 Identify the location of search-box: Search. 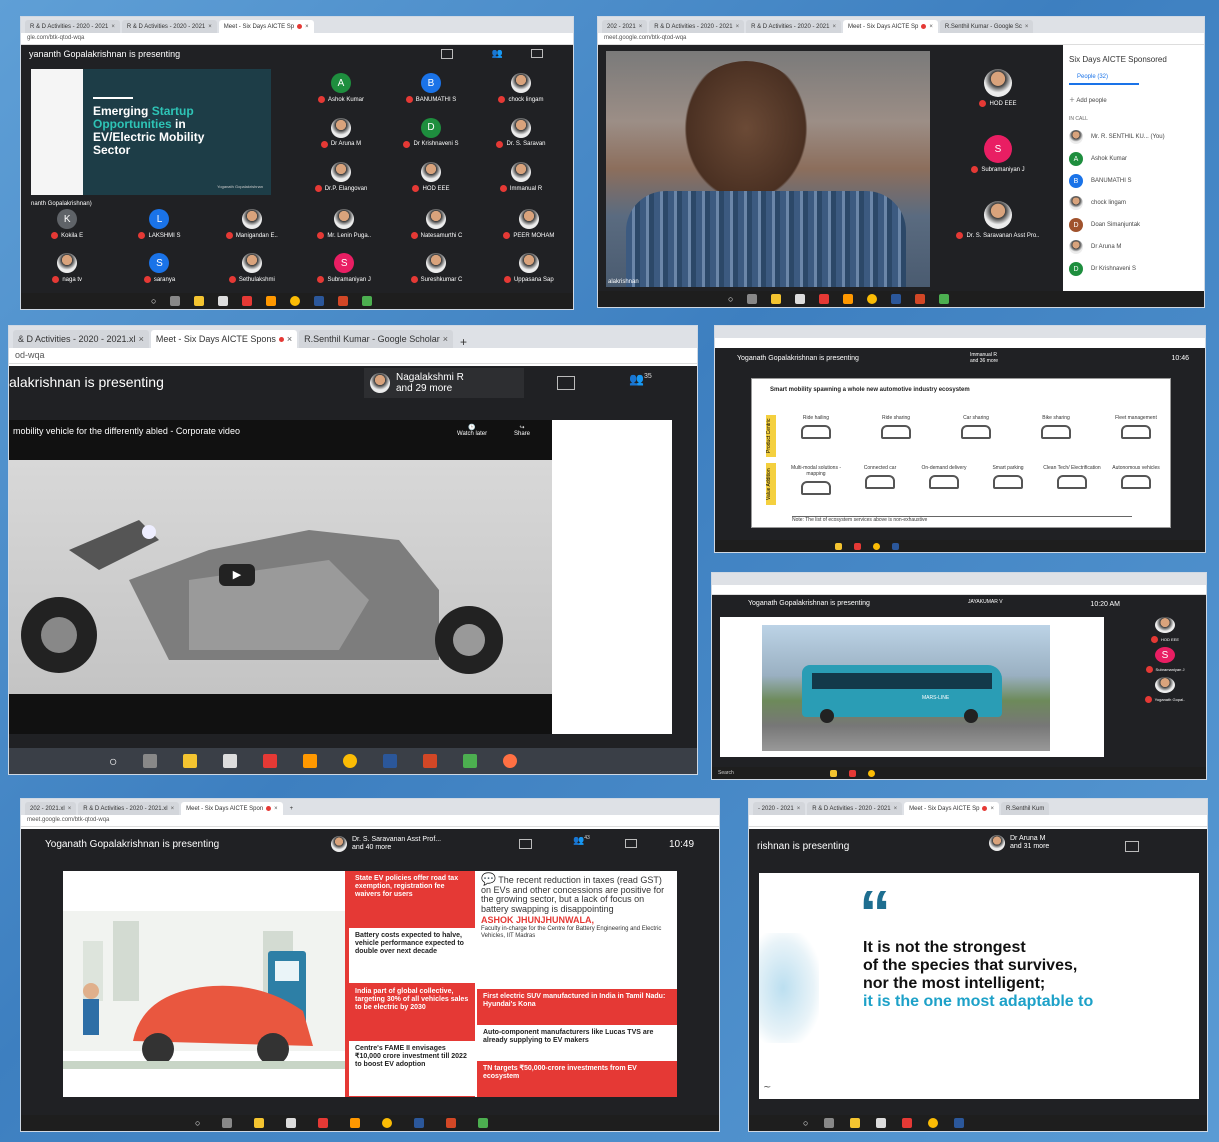
(768, 773).